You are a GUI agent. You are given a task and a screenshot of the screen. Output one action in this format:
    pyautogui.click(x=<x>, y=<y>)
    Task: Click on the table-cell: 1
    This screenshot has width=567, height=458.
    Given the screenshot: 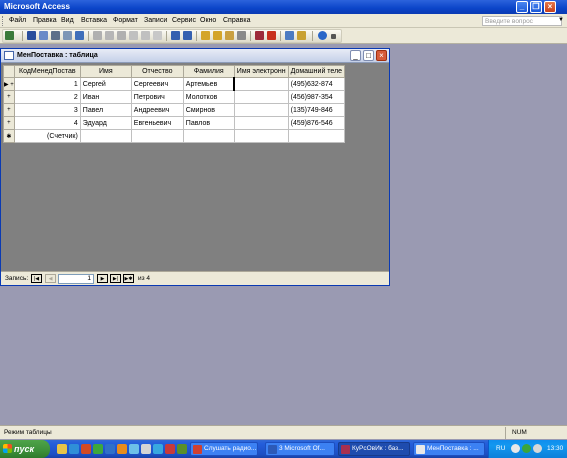 What is the action you would take?
    pyautogui.click(x=47, y=84)
    